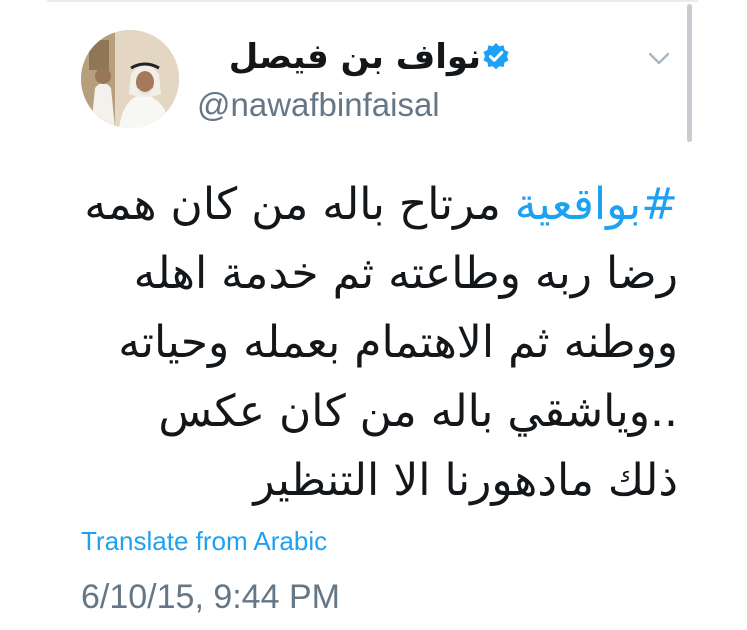 Image resolution: width=747 pixels, height=630 pixels. Describe the element at coordinates (204, 541) in the screenshot. I see `translate-link: Translate from Arabic` at that location.